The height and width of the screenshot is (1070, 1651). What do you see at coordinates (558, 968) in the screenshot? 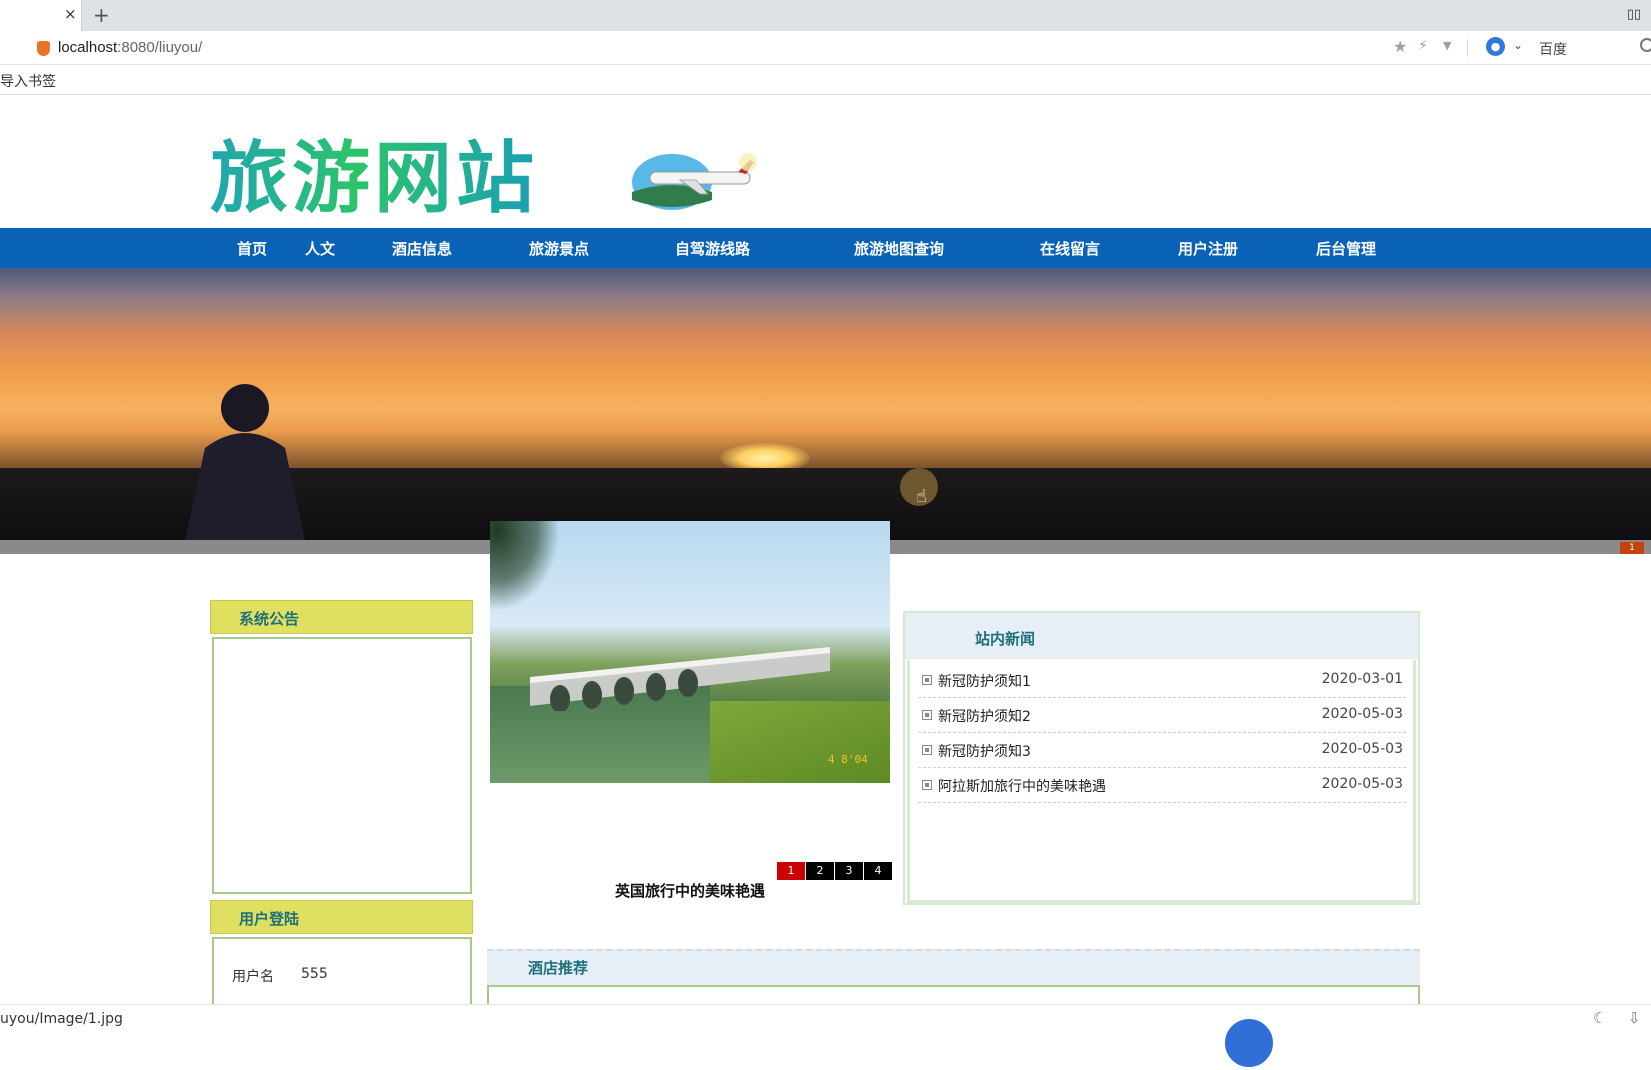
I see `hotel-panel-title: 酒店推荐` at bounding box center [558, 968].